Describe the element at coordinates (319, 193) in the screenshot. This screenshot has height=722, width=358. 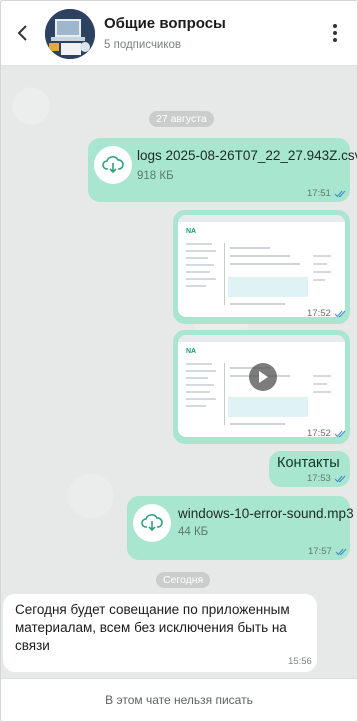
I see `message-time-label: 17:51` at that location.